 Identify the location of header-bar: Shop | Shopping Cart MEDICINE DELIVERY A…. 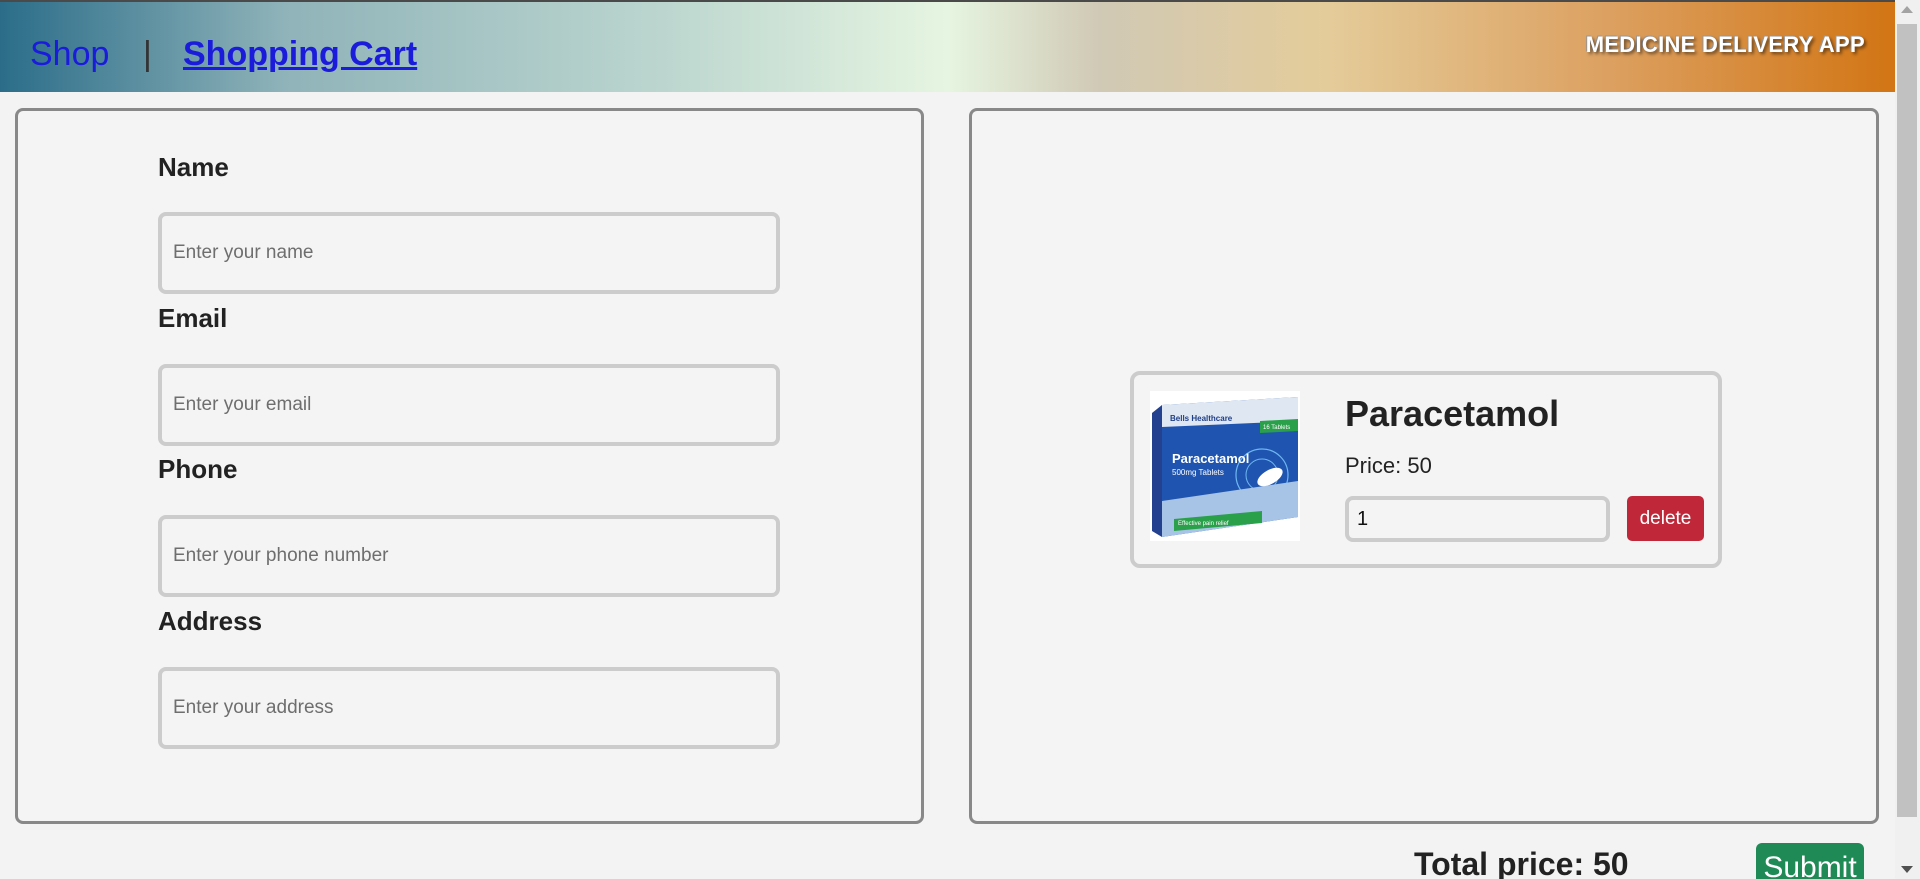
(947, 46).